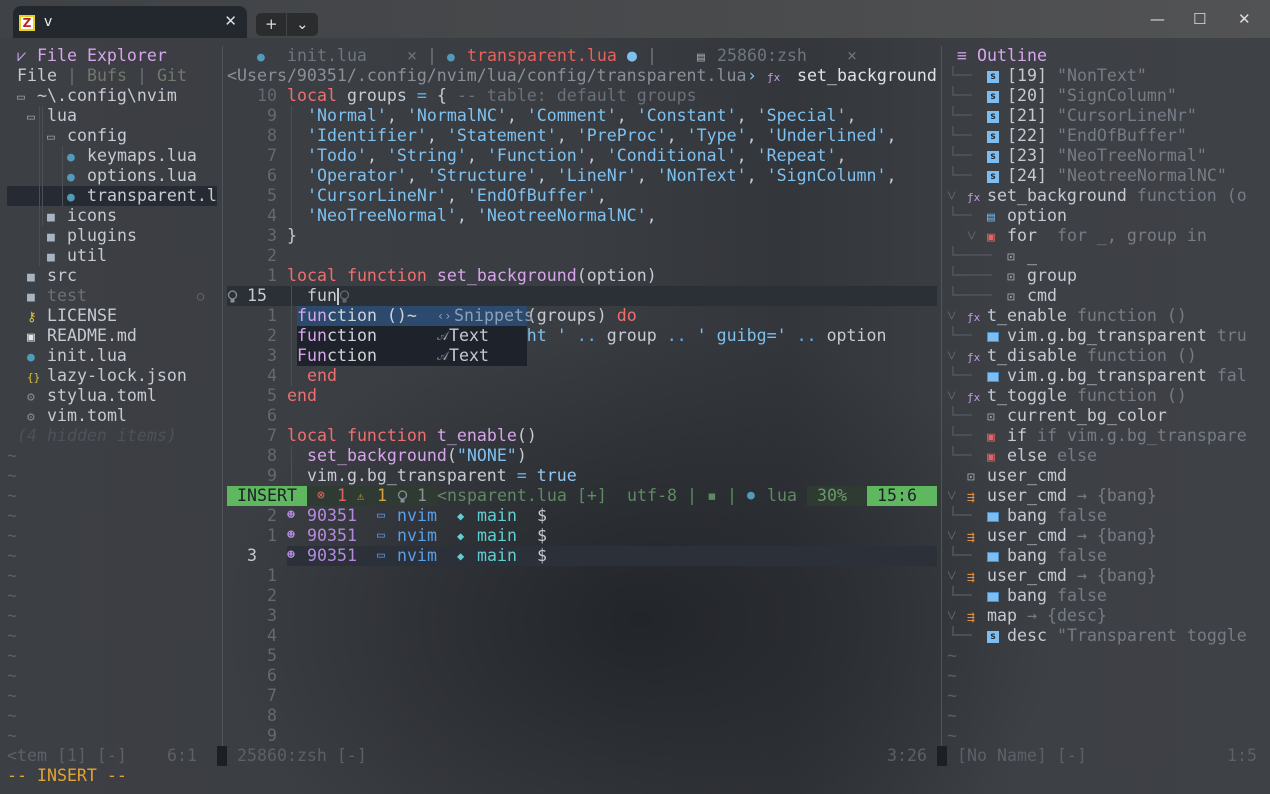  What do you see at coordinates (472, 216) in the screenshot?
I see `code-line: 'NeoTreeNormal', 'NeotreeNormalNC',` at bounding box center [472, 216].